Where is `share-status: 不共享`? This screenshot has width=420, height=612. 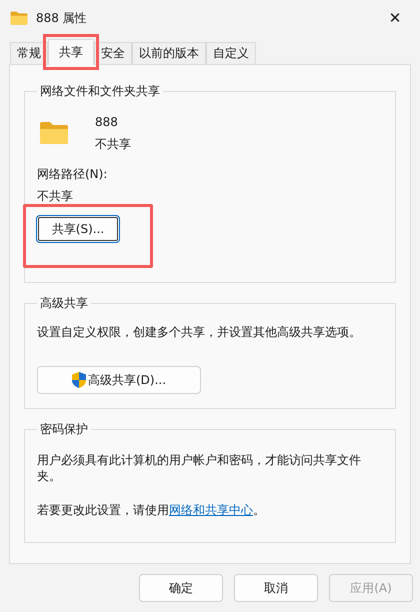 share-status: 不共享 is located at coordinates (113, 144).